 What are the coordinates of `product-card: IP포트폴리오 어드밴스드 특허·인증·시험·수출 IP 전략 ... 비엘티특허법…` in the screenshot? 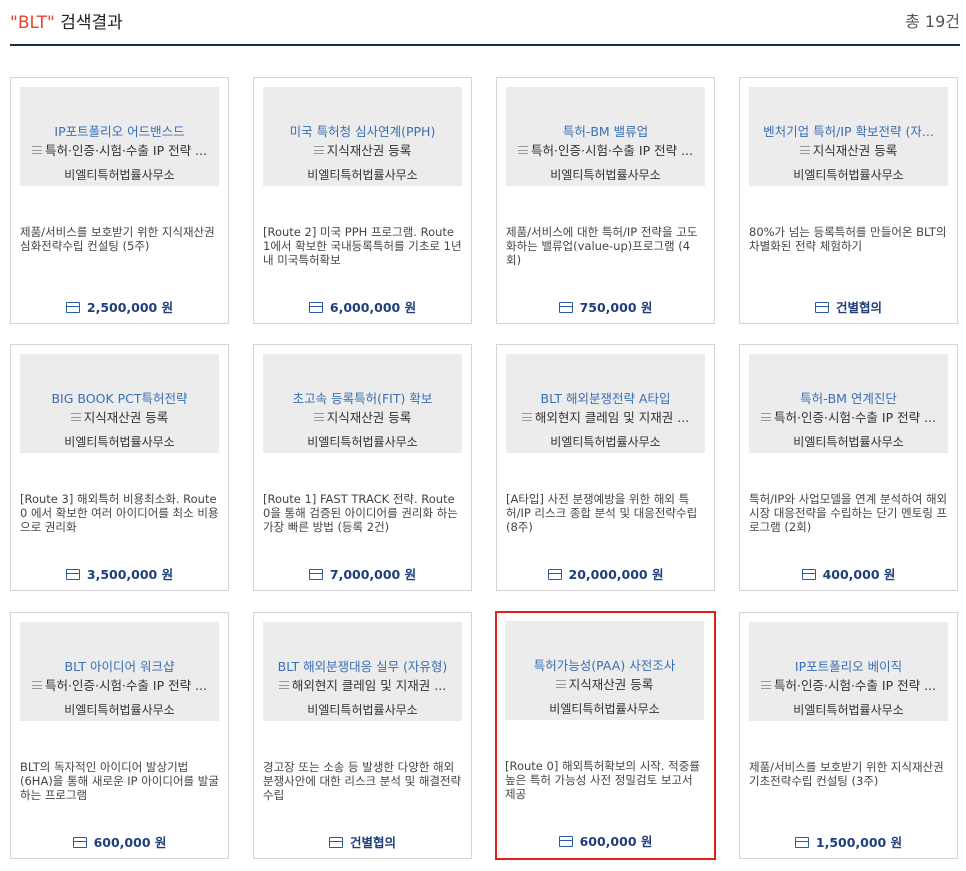 It's located at (119, 200).